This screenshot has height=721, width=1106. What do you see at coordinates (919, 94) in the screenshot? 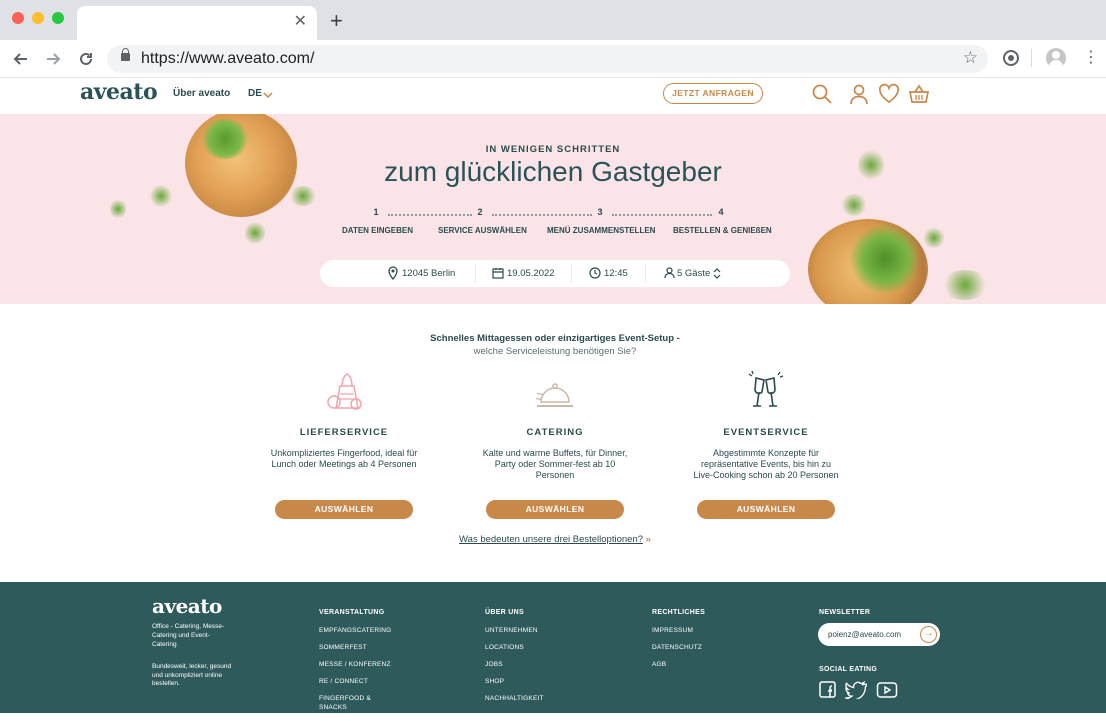
I see `basket-icon` at bounding box center [919, 94].